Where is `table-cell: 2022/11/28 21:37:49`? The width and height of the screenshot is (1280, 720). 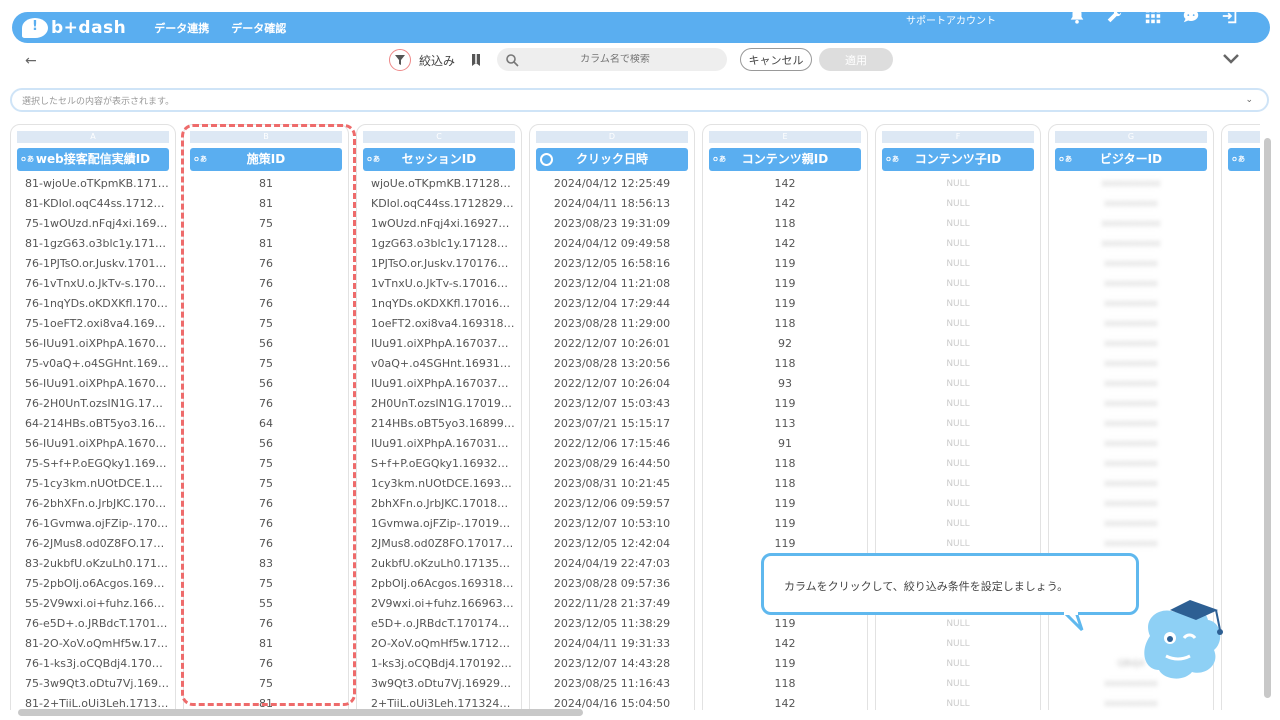 table-cell: 2022/11/28 21:37:49 is located at coordinates (612, 604).